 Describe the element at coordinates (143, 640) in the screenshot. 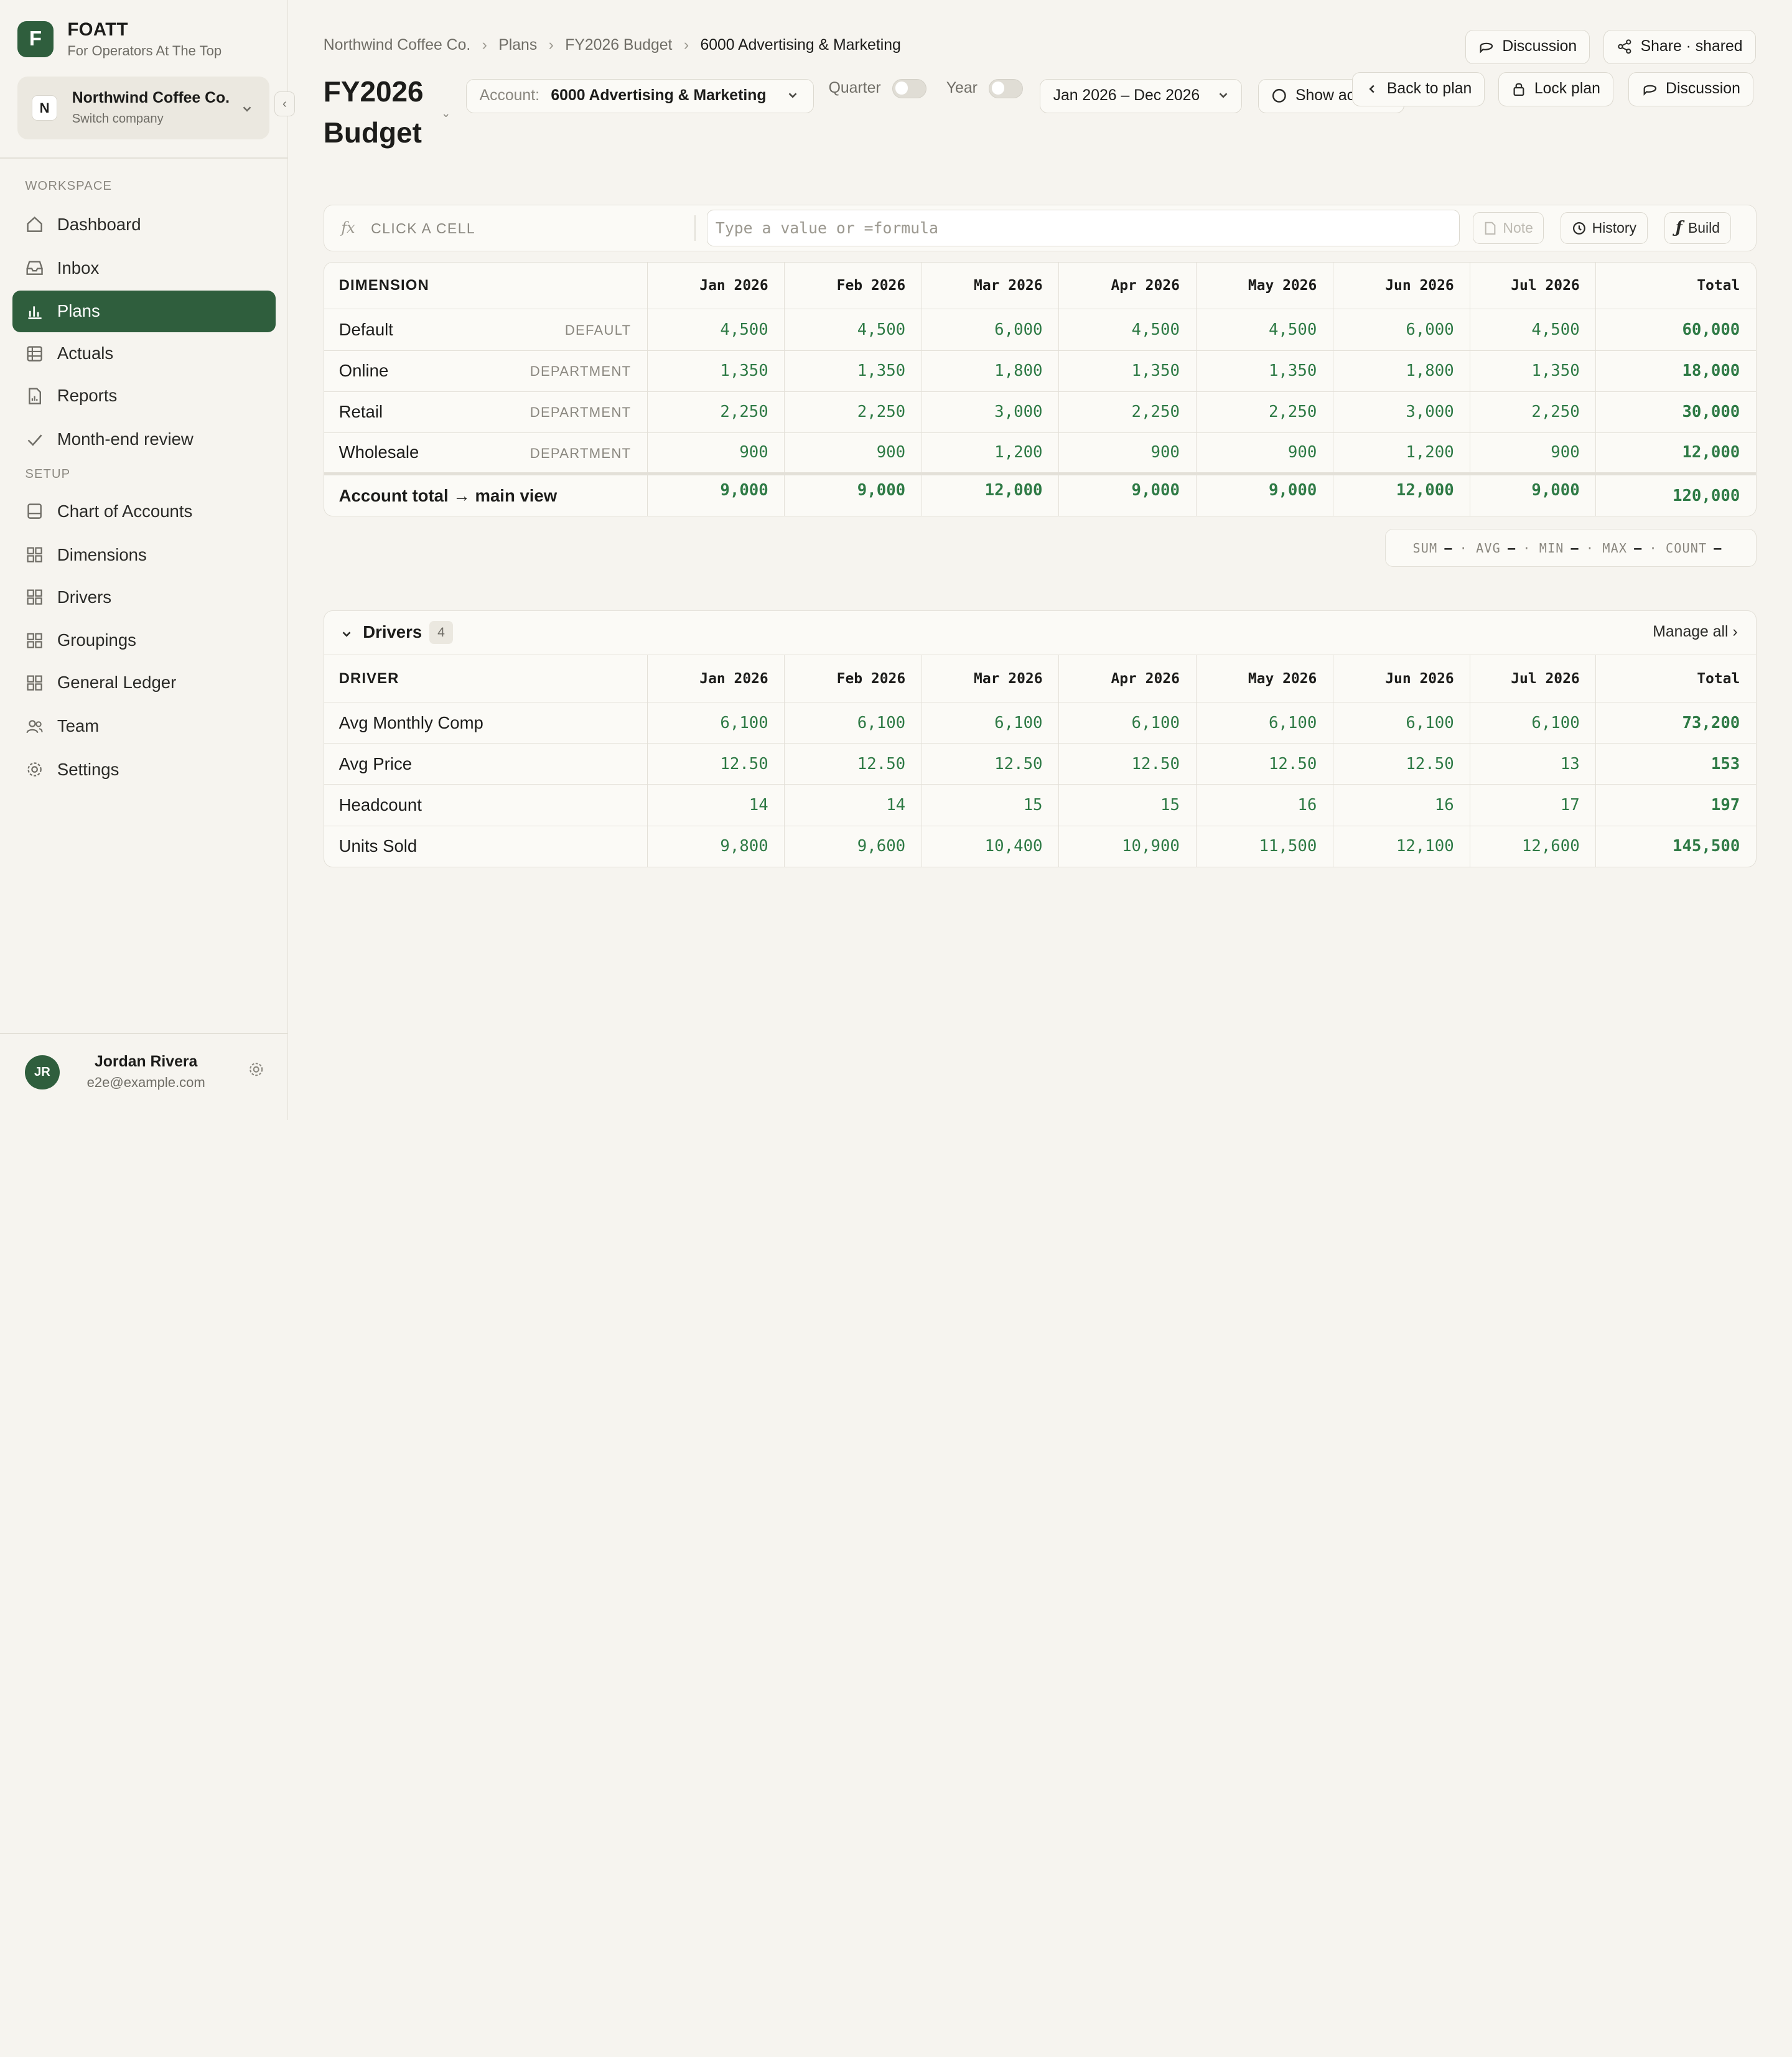

I see `sidebar-item-groupings: Groupings` at that location.